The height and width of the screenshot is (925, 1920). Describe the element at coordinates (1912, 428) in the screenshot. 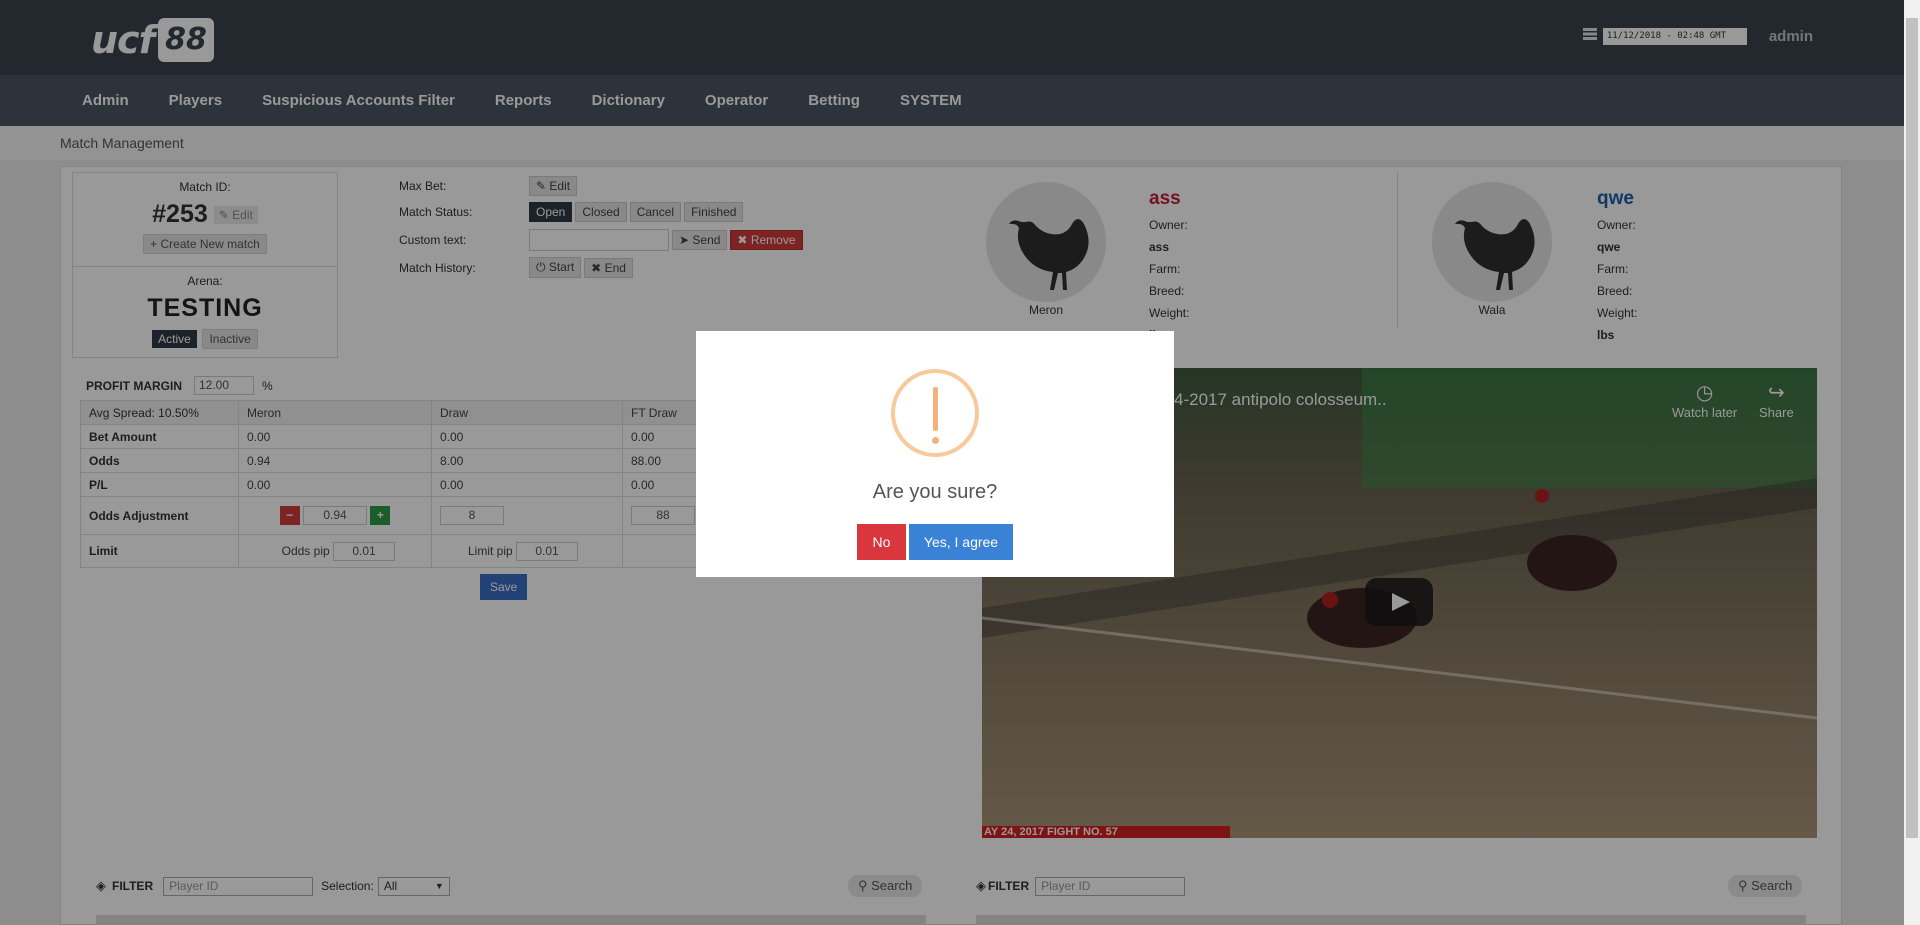

I see `scroll-thumb` at that location.